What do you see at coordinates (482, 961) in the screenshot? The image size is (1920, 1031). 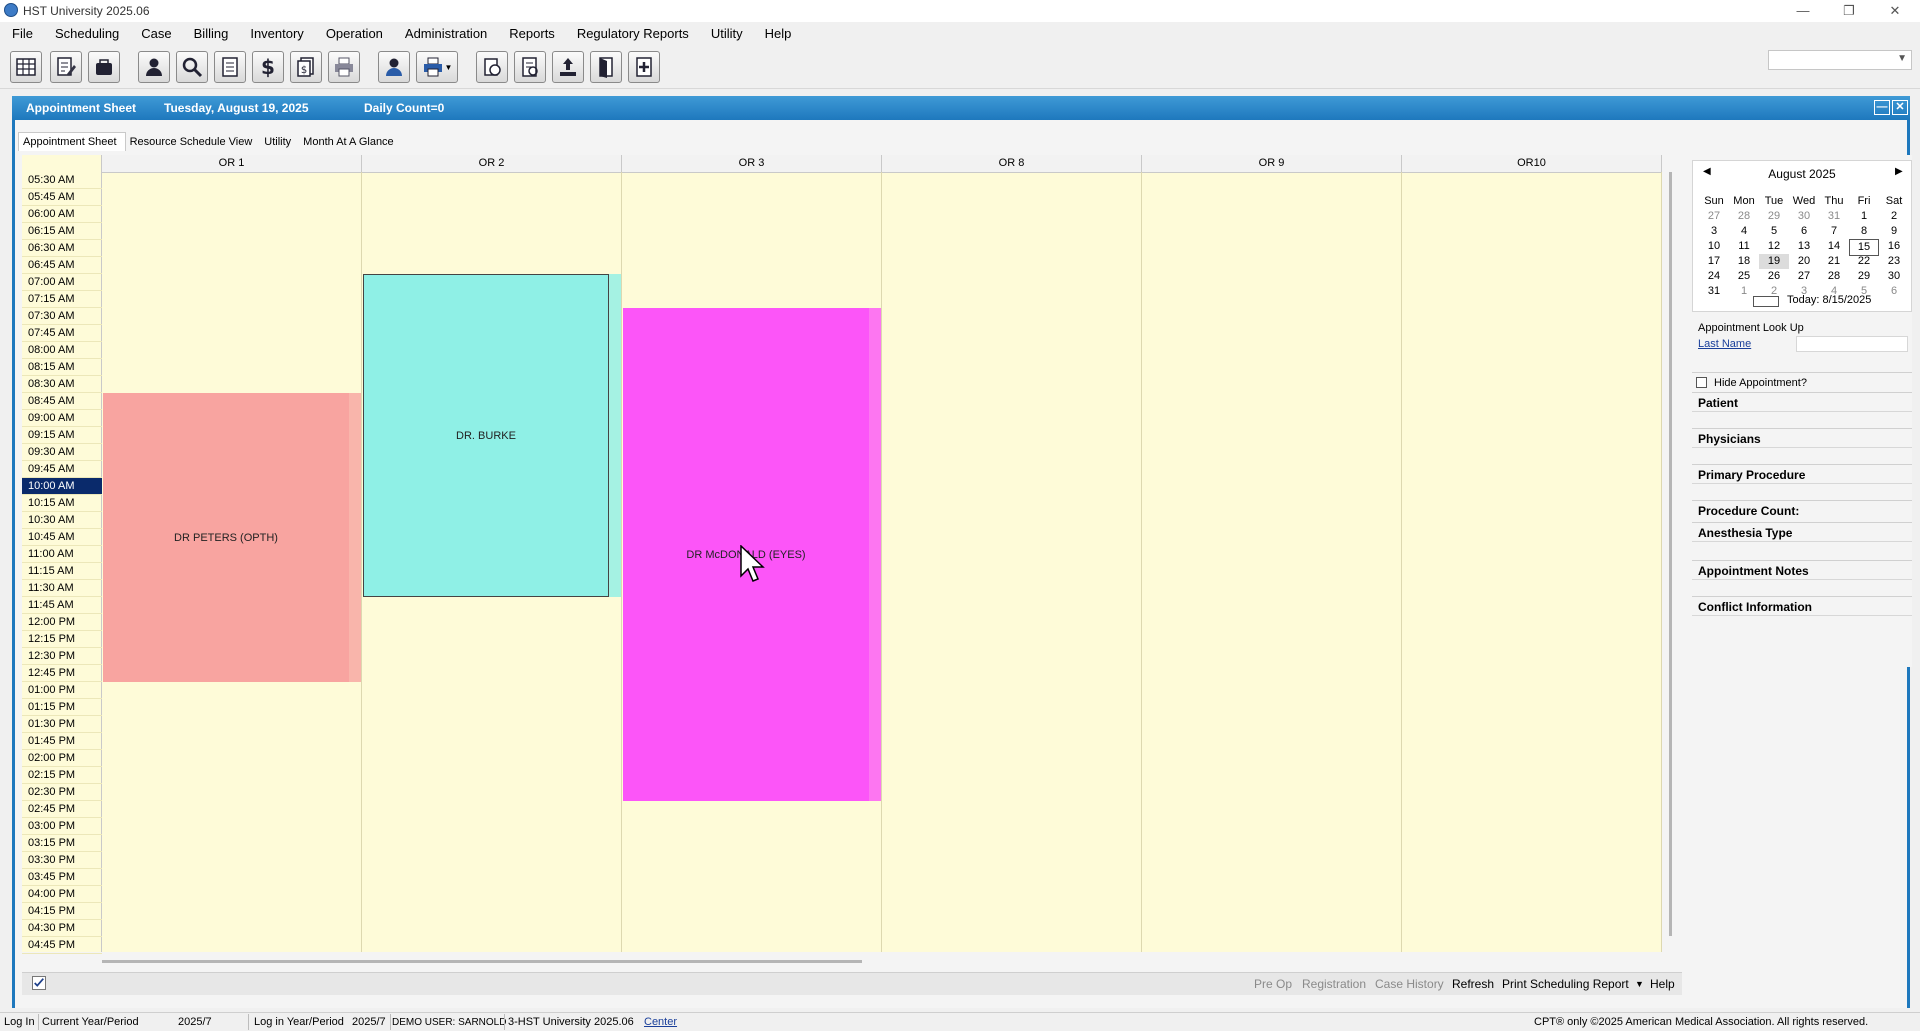 I see `horizontal-scrollbar` at bounding box center [482, 961].